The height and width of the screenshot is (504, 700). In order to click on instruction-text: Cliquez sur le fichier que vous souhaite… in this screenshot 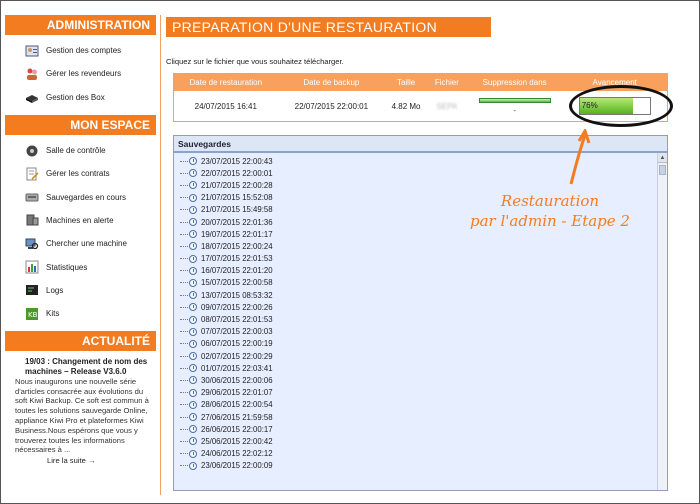, I will do `click(255, 61)`.